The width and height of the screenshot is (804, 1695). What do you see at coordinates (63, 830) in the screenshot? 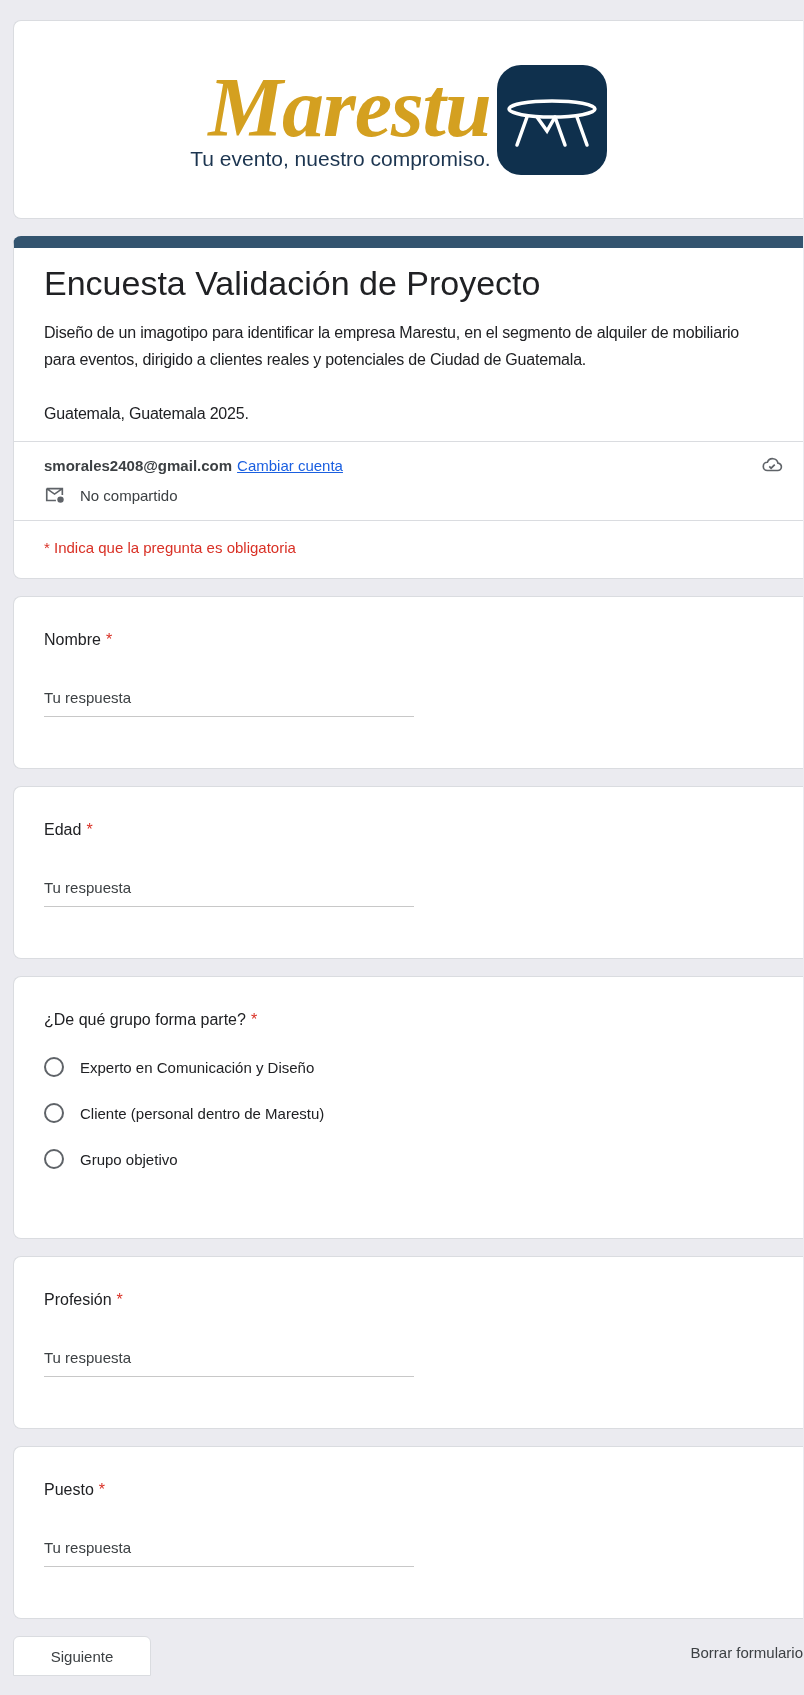
I see `question-label: Edad` at bounding box center [63, 830].